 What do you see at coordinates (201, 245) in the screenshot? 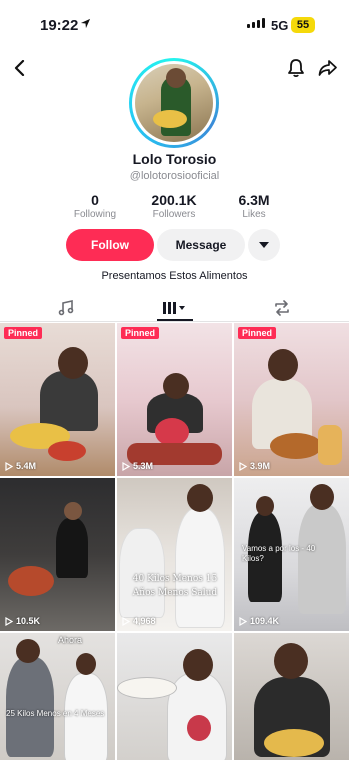
I see `message-button: Message` at bounding box center [201, 245].